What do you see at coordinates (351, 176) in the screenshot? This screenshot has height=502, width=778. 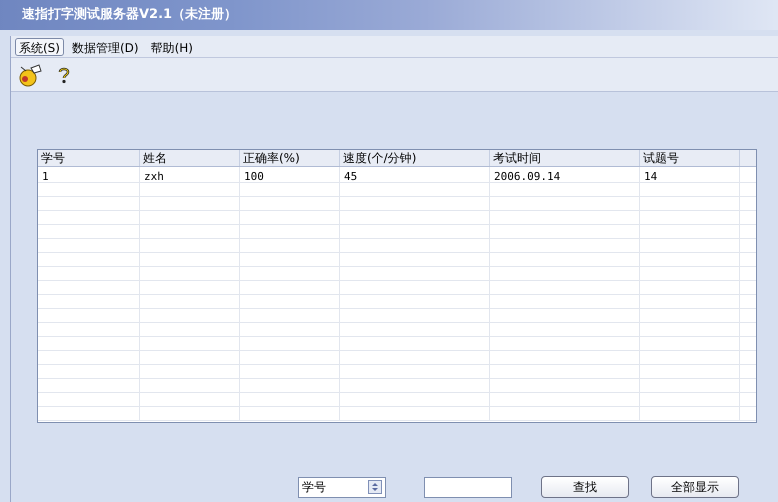 I see `table-cell: 45` at bounding box center [351, 176].